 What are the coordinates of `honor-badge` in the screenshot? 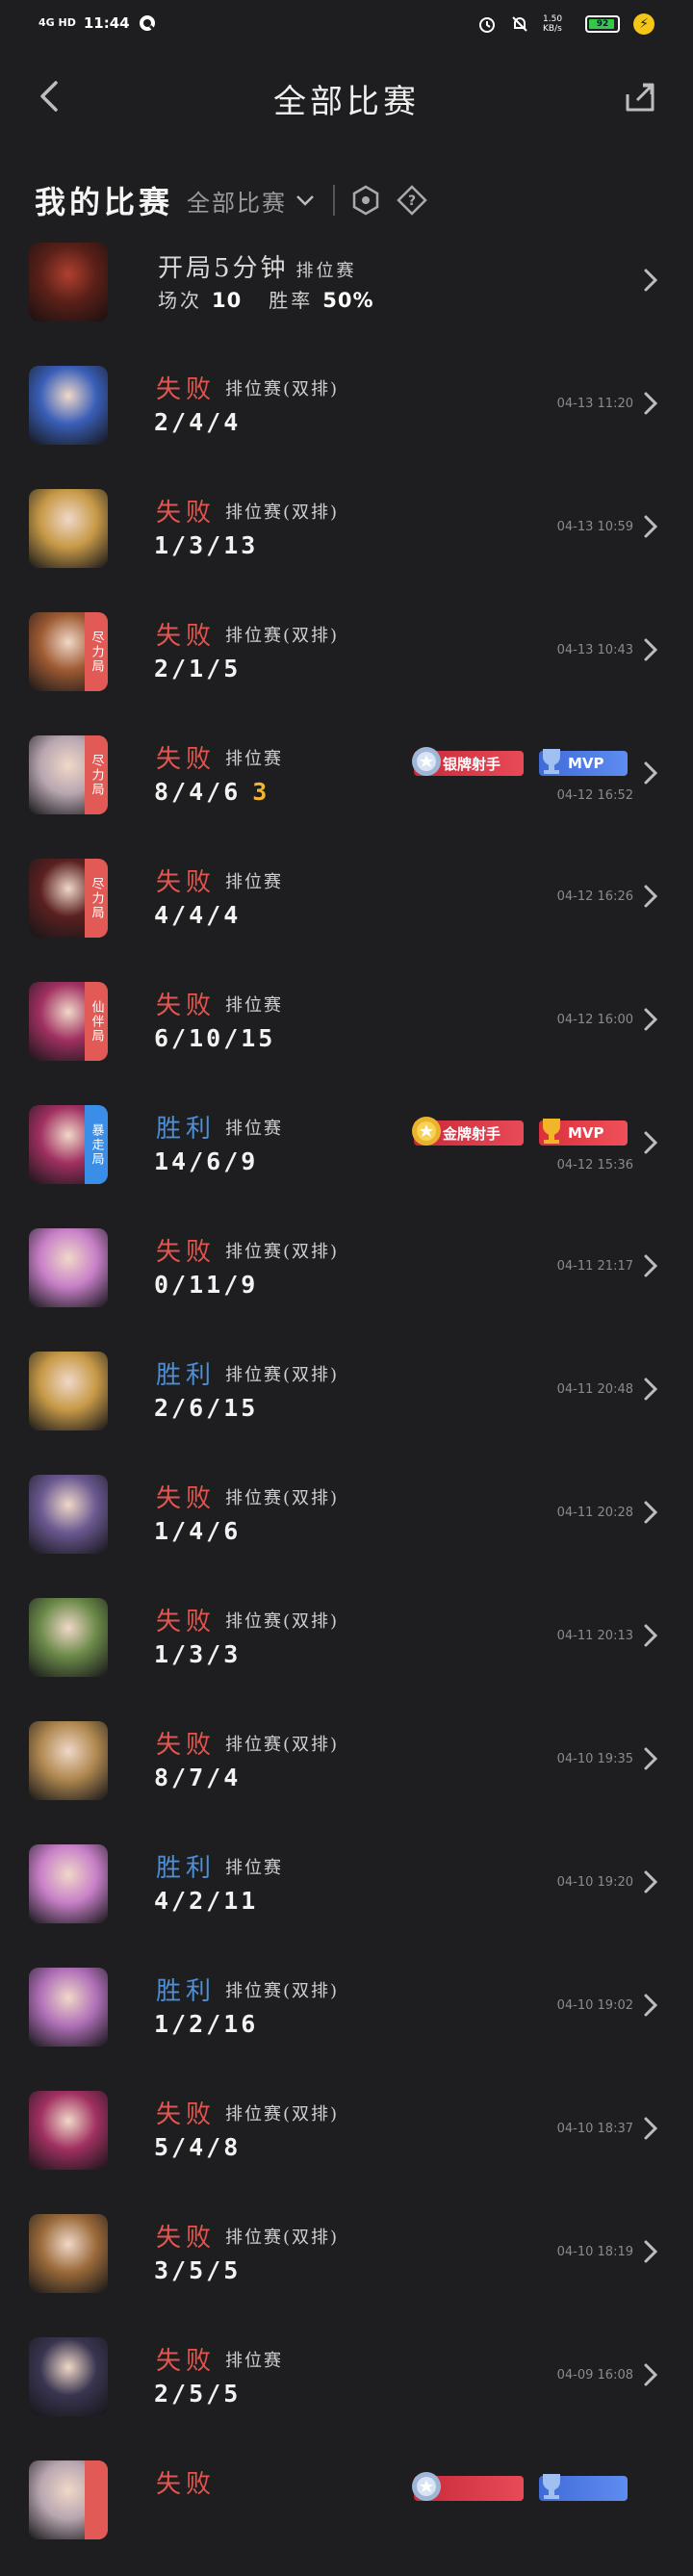 It's located at (468, 2487).